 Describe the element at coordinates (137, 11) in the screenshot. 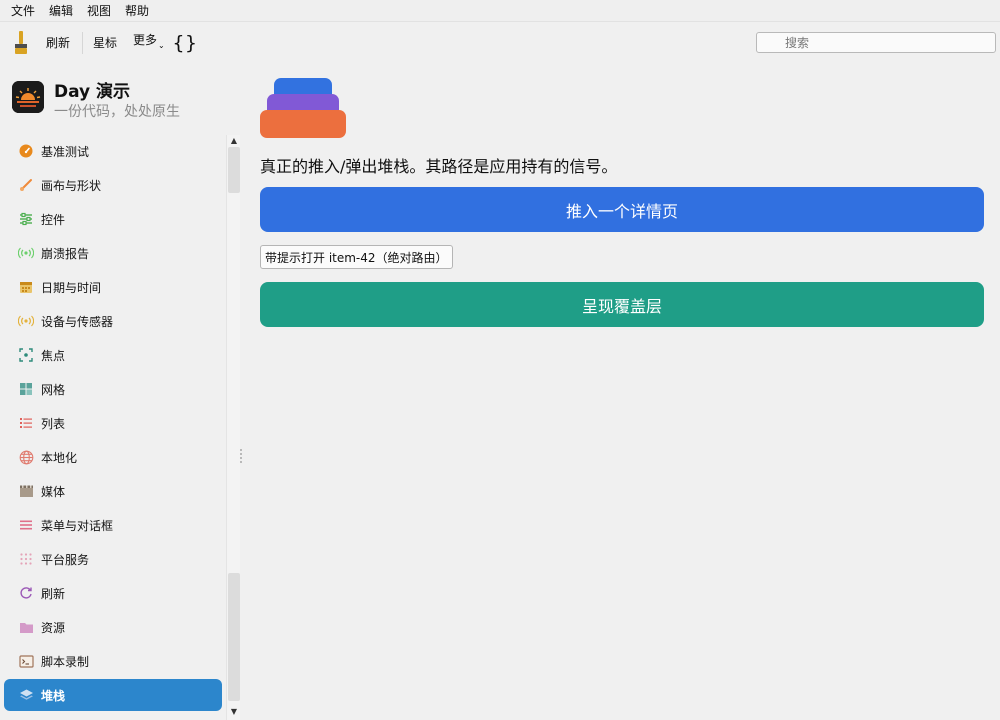

I see `menu-help: 帮助` at that location.